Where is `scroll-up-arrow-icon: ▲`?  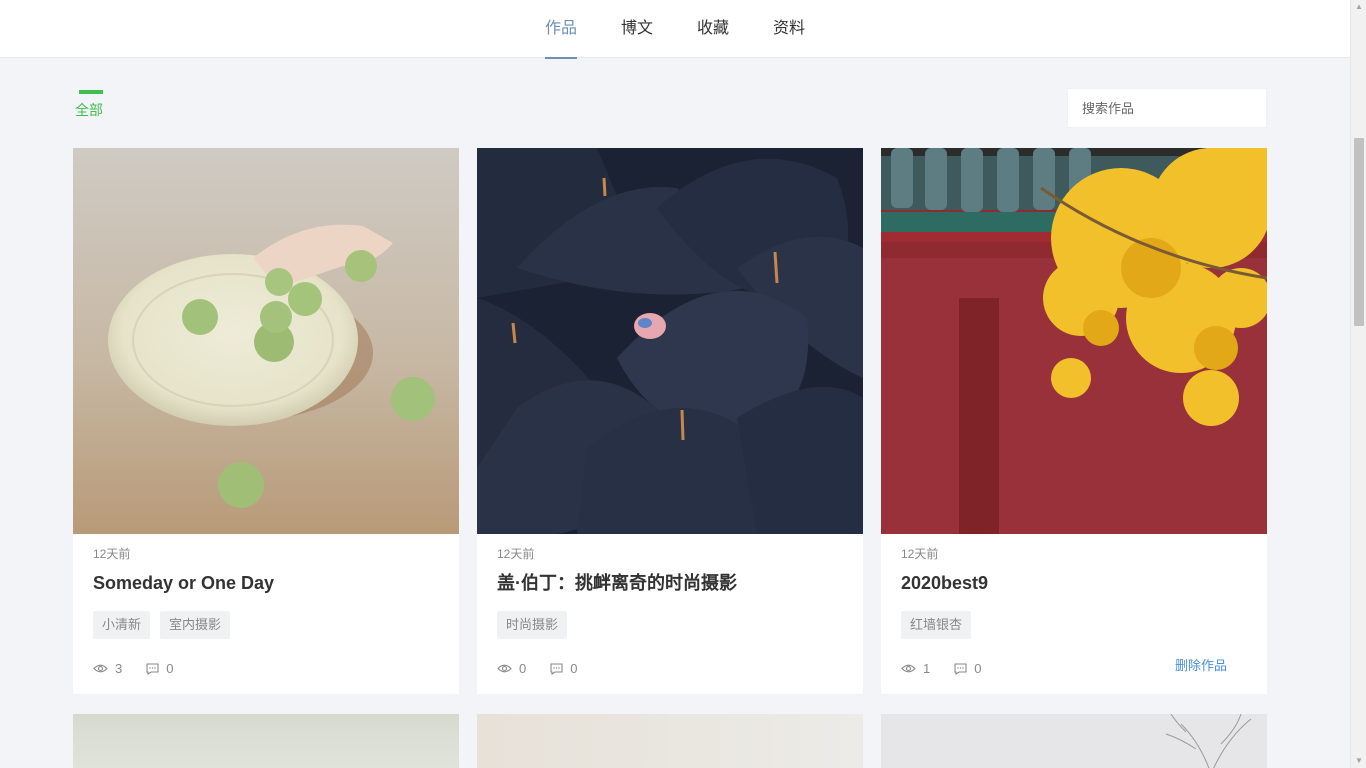
scroll-up-arrow-icon: ▲ is located at coordinates (1359, 7).